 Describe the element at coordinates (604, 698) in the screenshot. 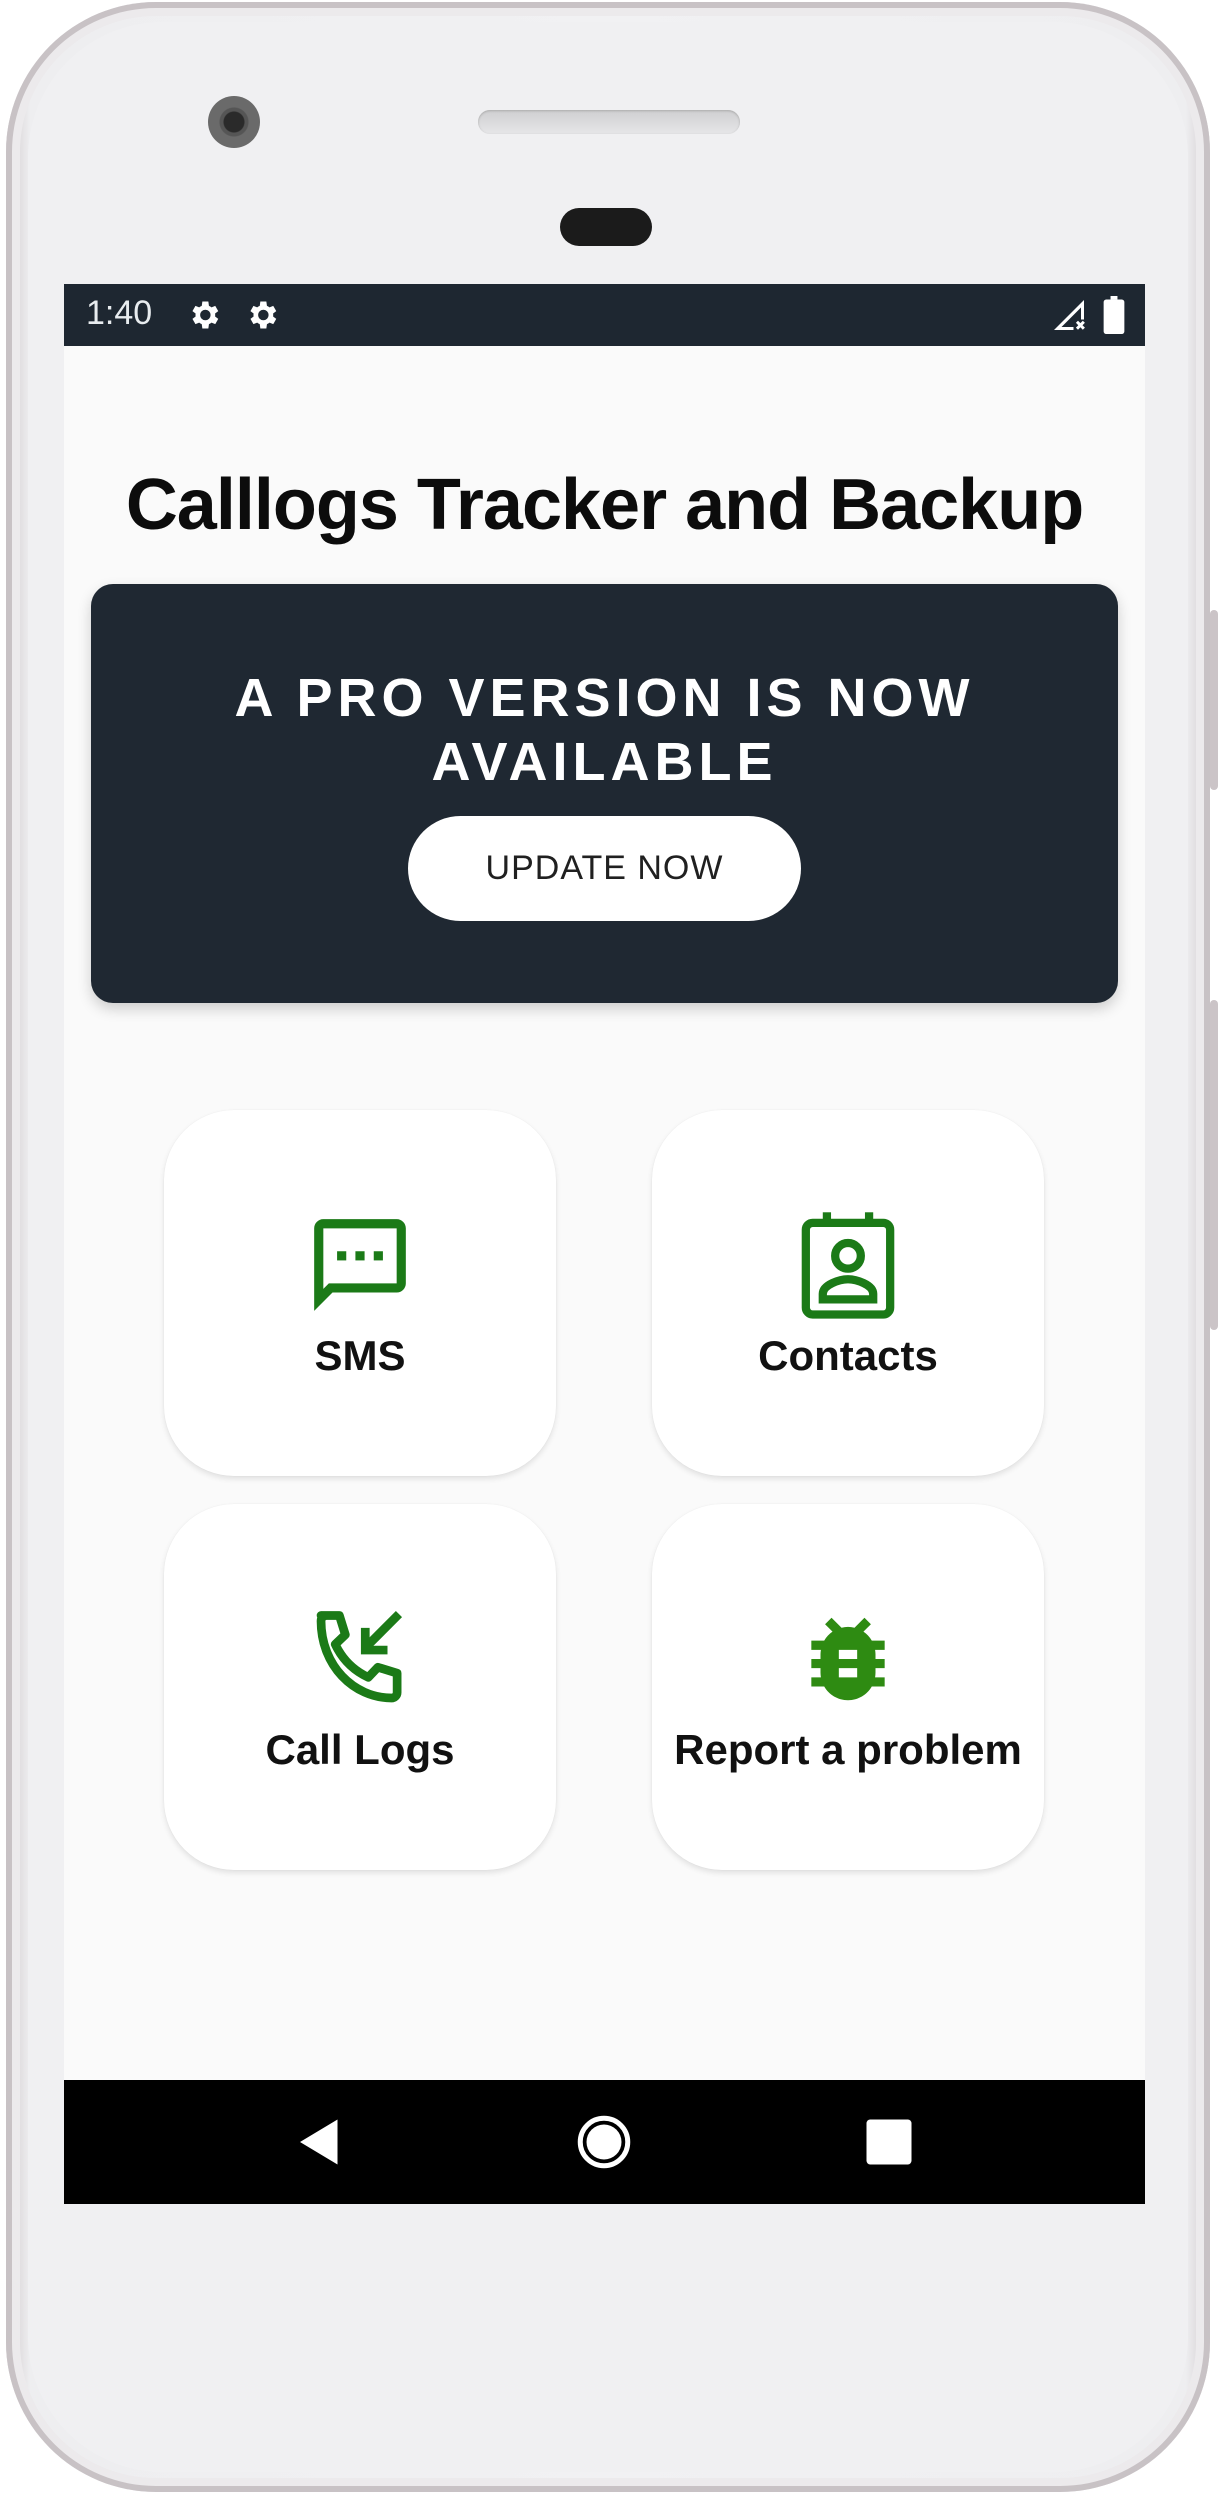

I see `promo-line-1: A PRO VERSION IS NOW` at that location.